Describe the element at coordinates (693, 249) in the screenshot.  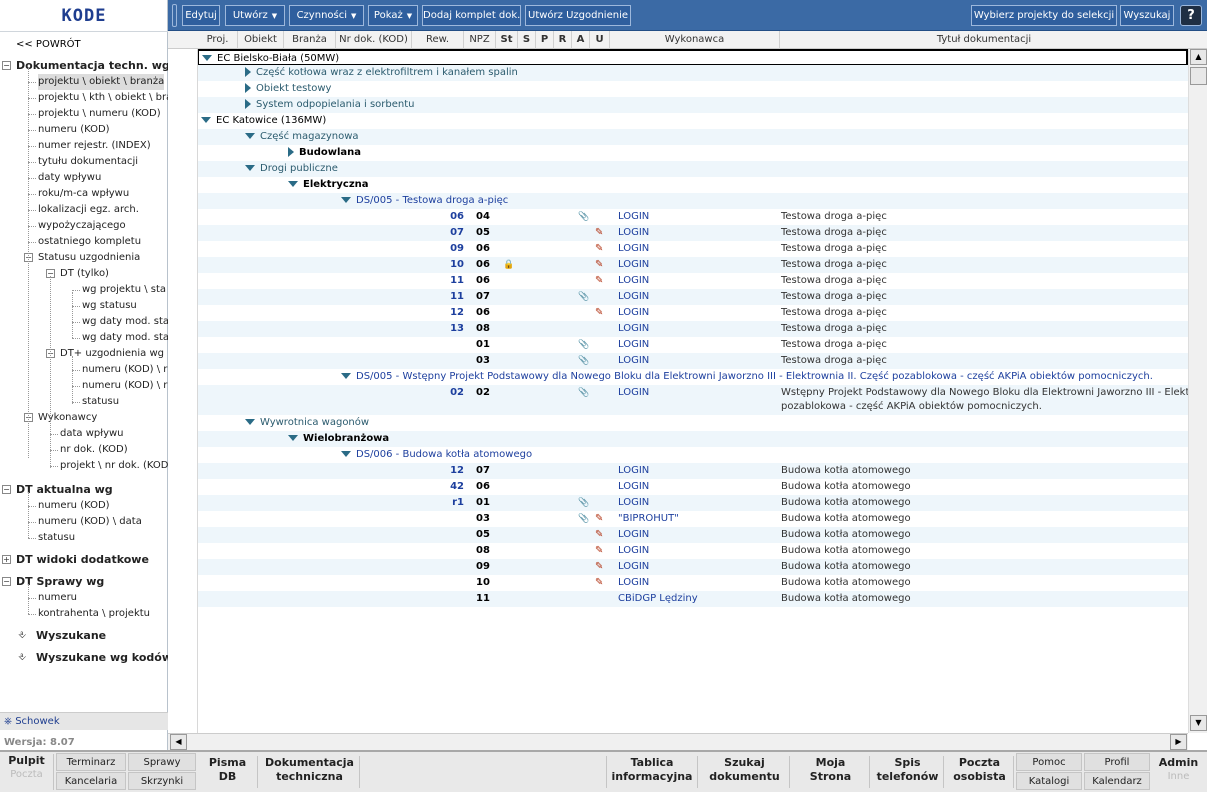
I see `document-row: 09 06 ✎ LOGIN Testowa droga a-pięc` at that location.